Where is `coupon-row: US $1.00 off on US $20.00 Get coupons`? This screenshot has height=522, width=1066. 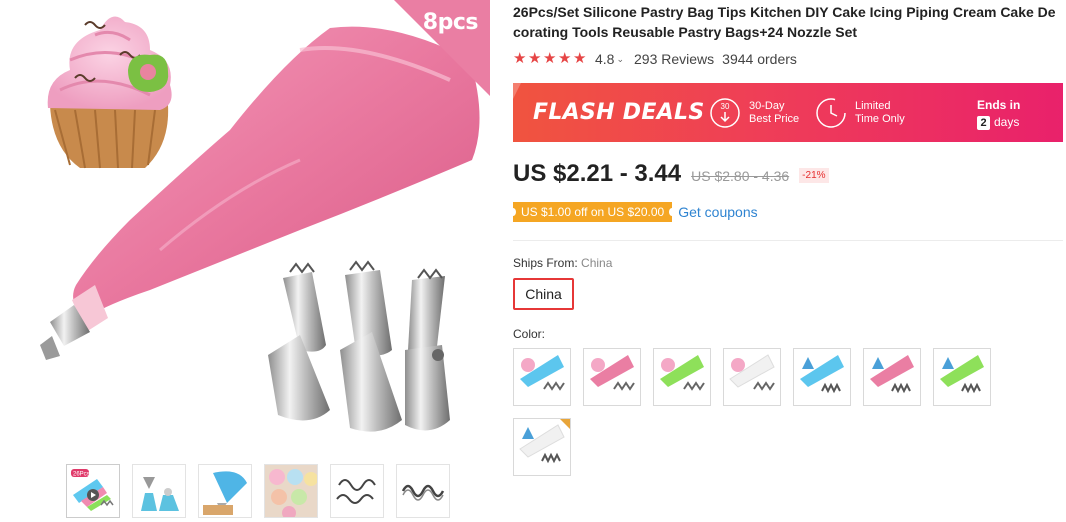
coupon-row: US $1.00 off on US $20.00 Get coupons is located at coordinates (633, 212).